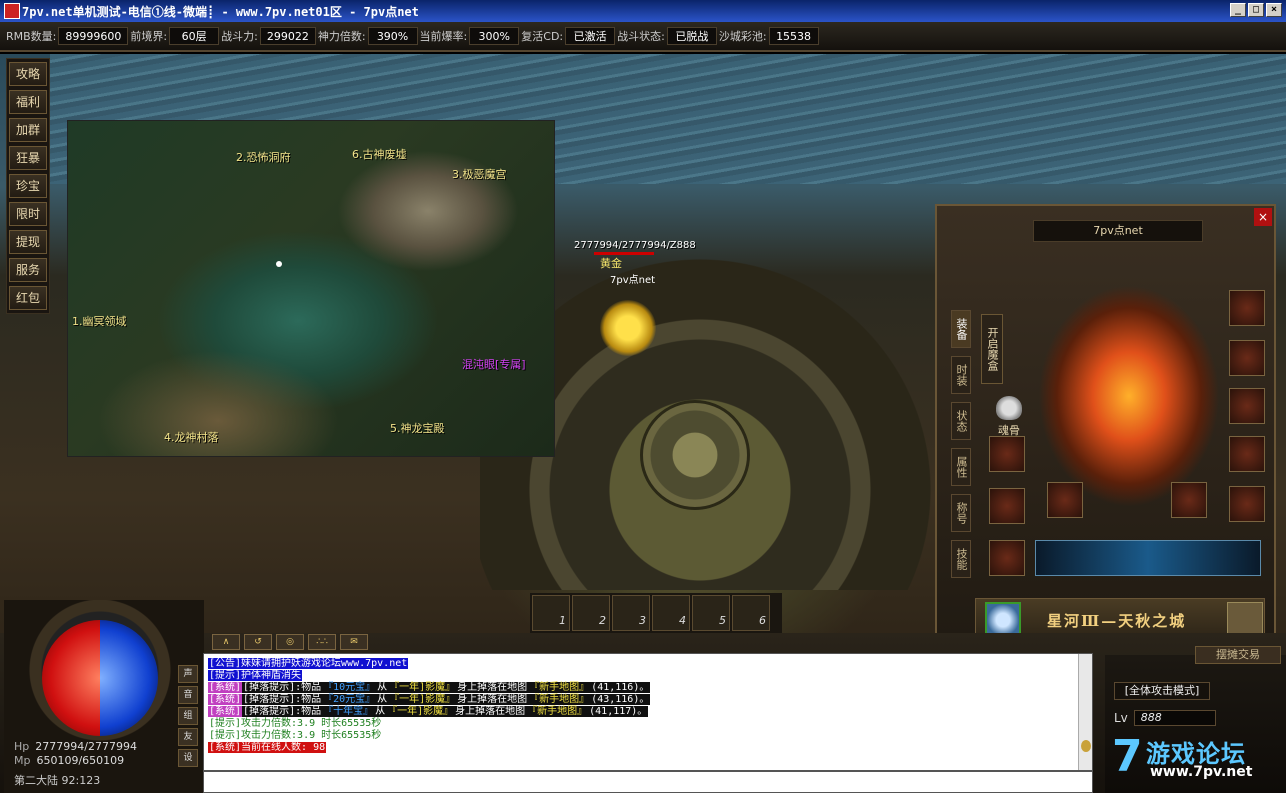 The width and height of the screenshot is (1286, 793). Describe the element at coordinates (1162, 691) in the screenshot. I see `attack-mode-button: [全体攻击模式]` at that location.